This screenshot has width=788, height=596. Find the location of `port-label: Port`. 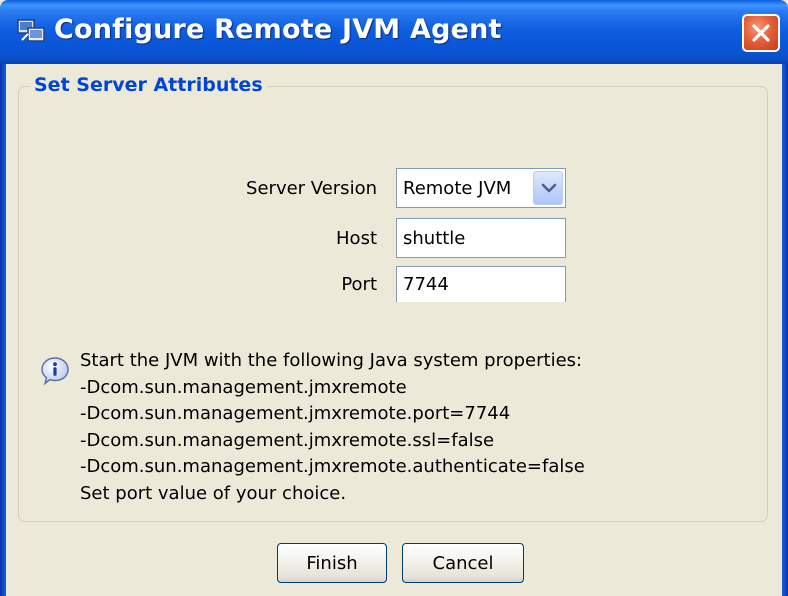

port-label: Port is located at coordinates (359, 284).